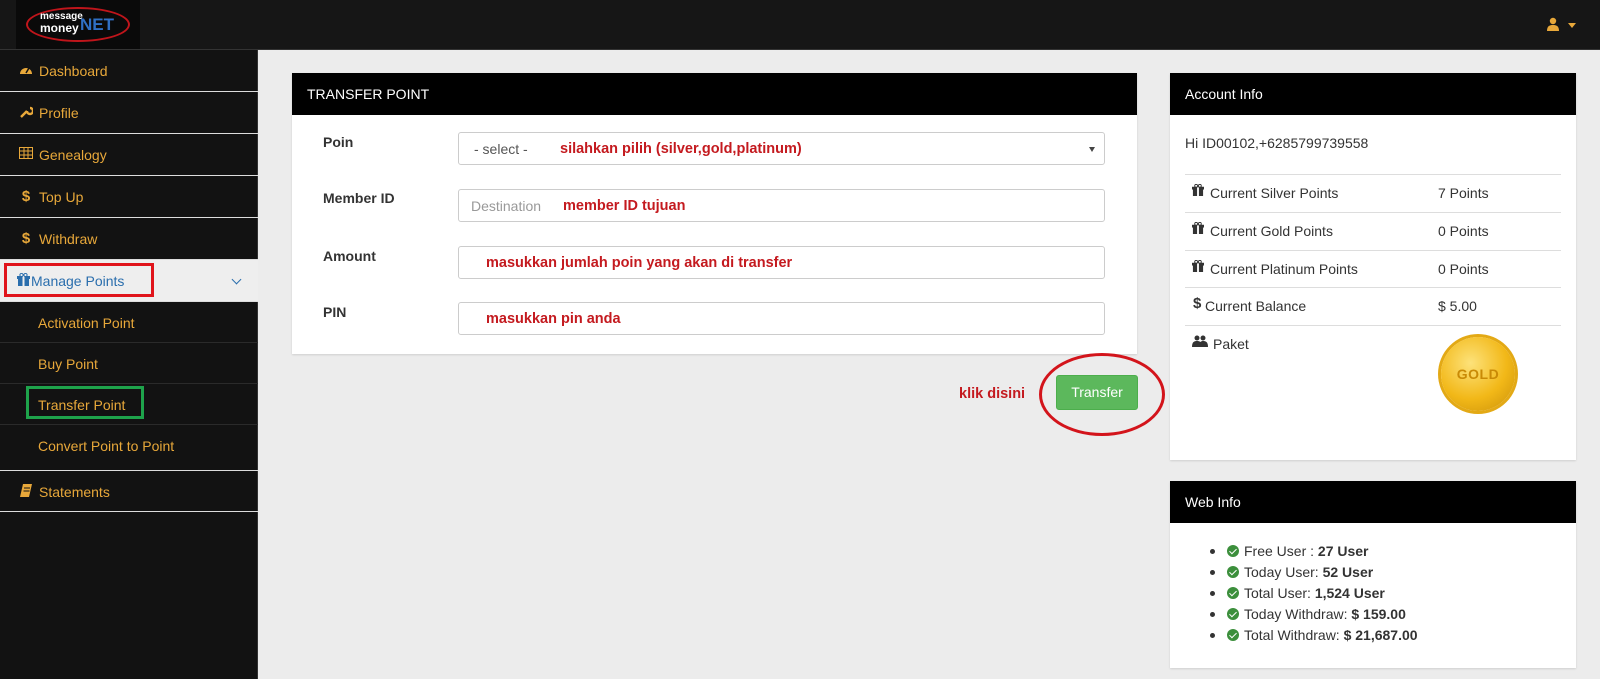 The height and width of the screenshot is (679, 1600). I want to click on sidebar-item-label: Dashboard, so click(73, 71).